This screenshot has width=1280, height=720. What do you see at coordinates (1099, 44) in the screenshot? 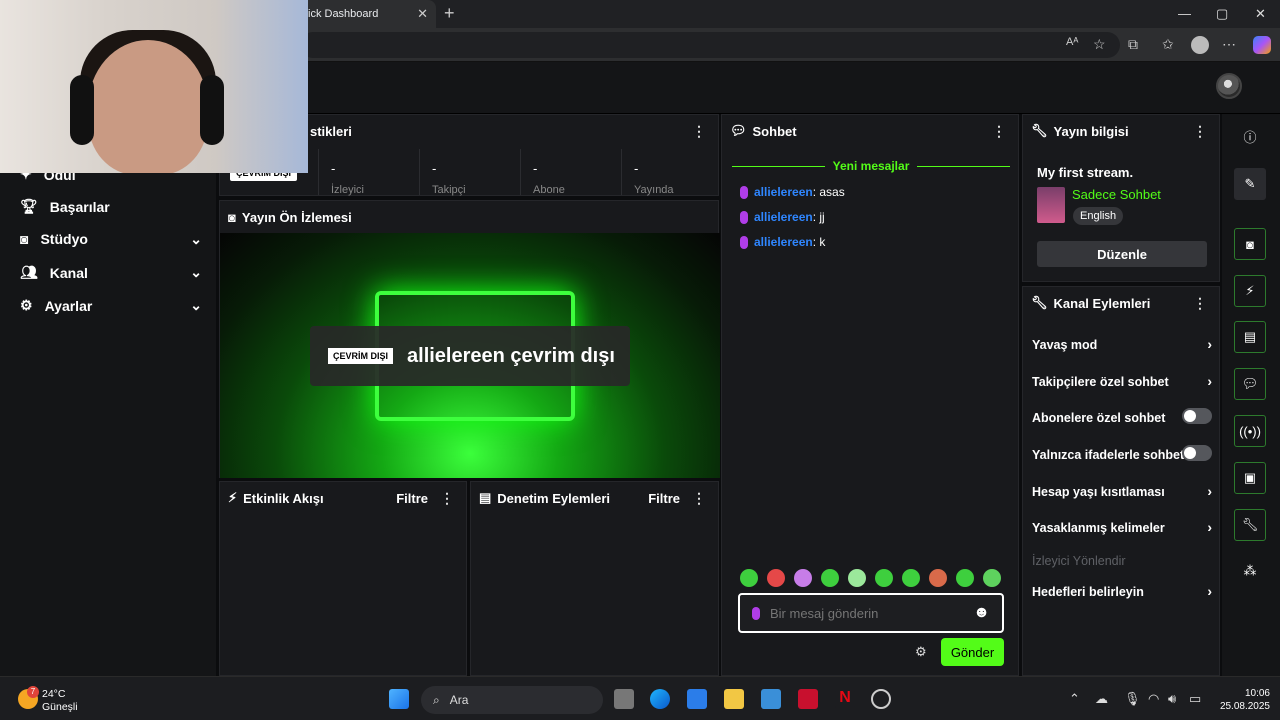
I see `favorite-star-icon: ☆` at bounding box center [1099, 44].